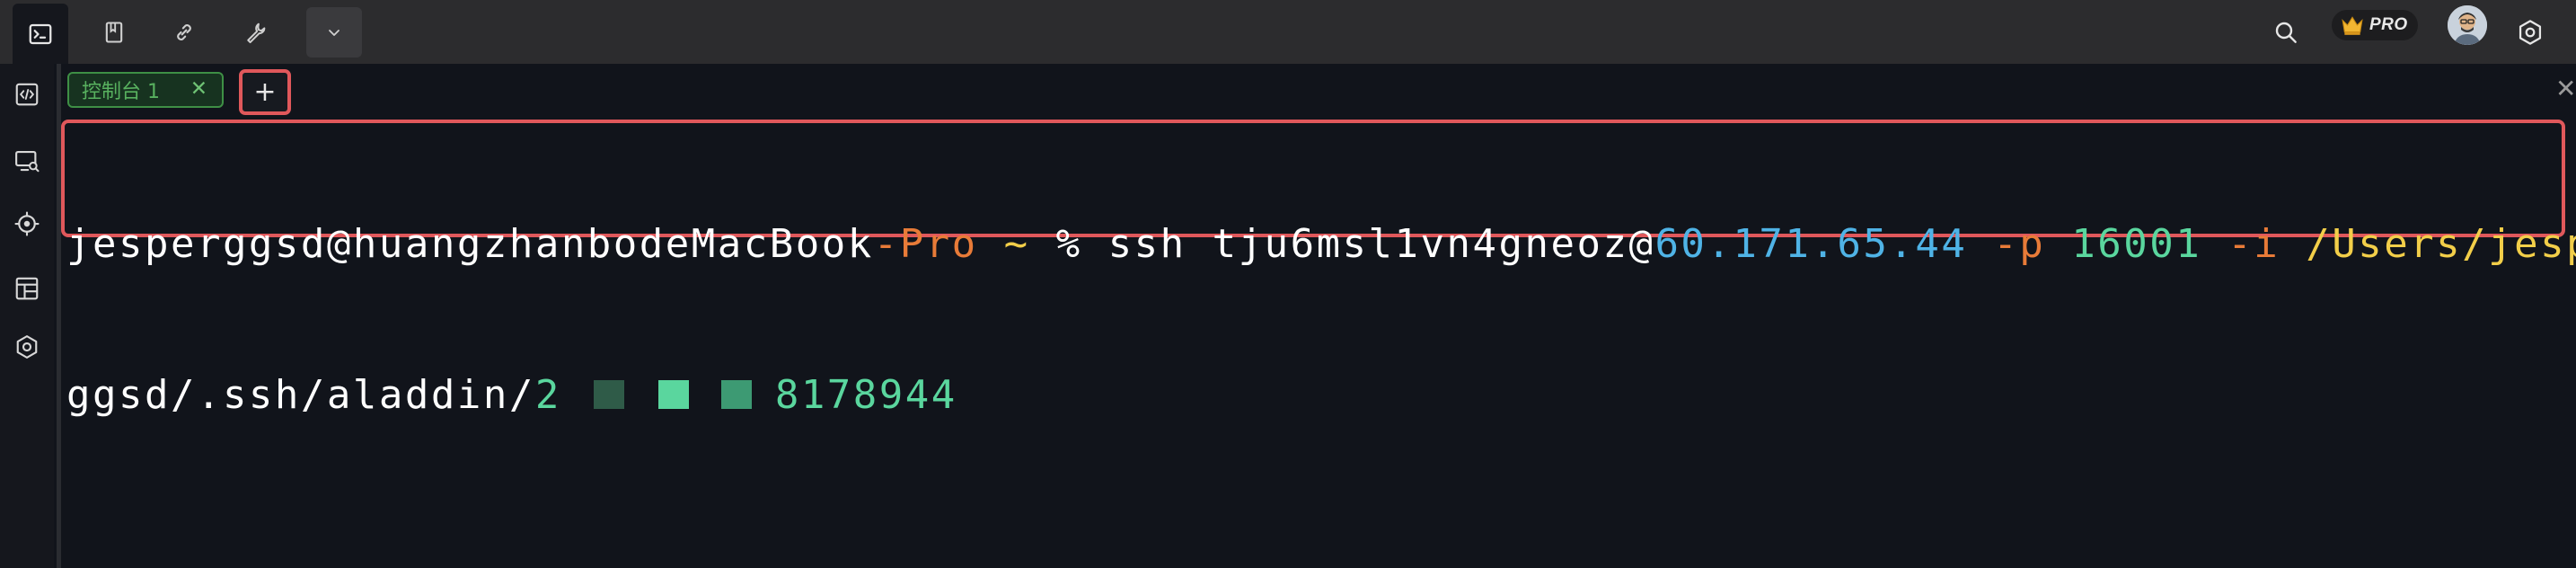 Image resolution: width=2576 pixels, height=568 pixels. What do you see at coordinates (300, 395) in the screenshot?
I see `command-path-rest: ggsd/.ssh/aladdin/` at bounding box center [300, 395].